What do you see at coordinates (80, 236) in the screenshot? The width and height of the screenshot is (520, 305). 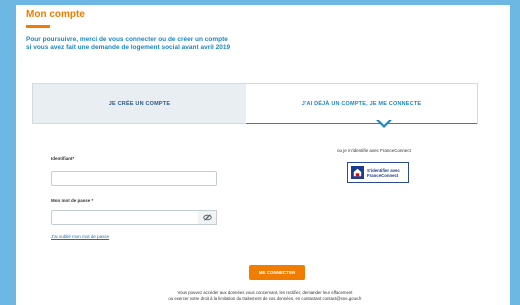 I see `forgot-password-link: J'ai oublié mon mot de passe` at bounding box center [80, 236].